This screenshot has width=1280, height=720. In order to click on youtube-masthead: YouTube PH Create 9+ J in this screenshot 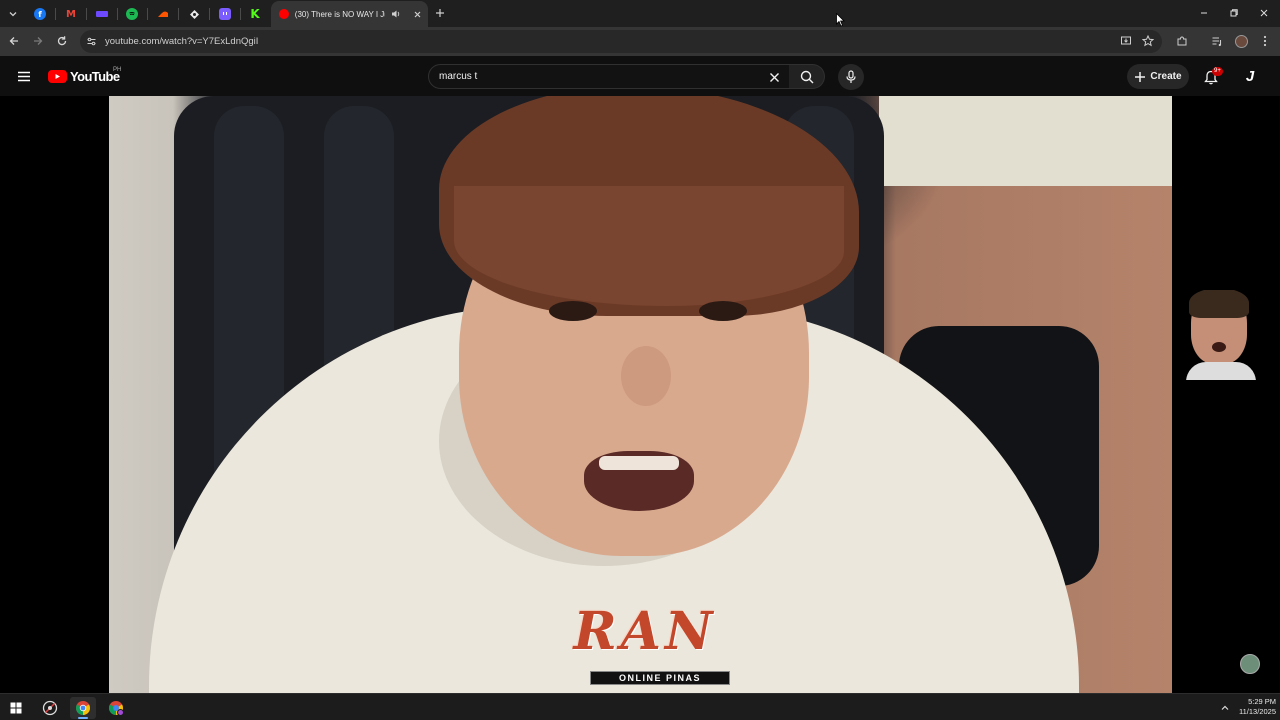, I will do `click(640, 76)`.